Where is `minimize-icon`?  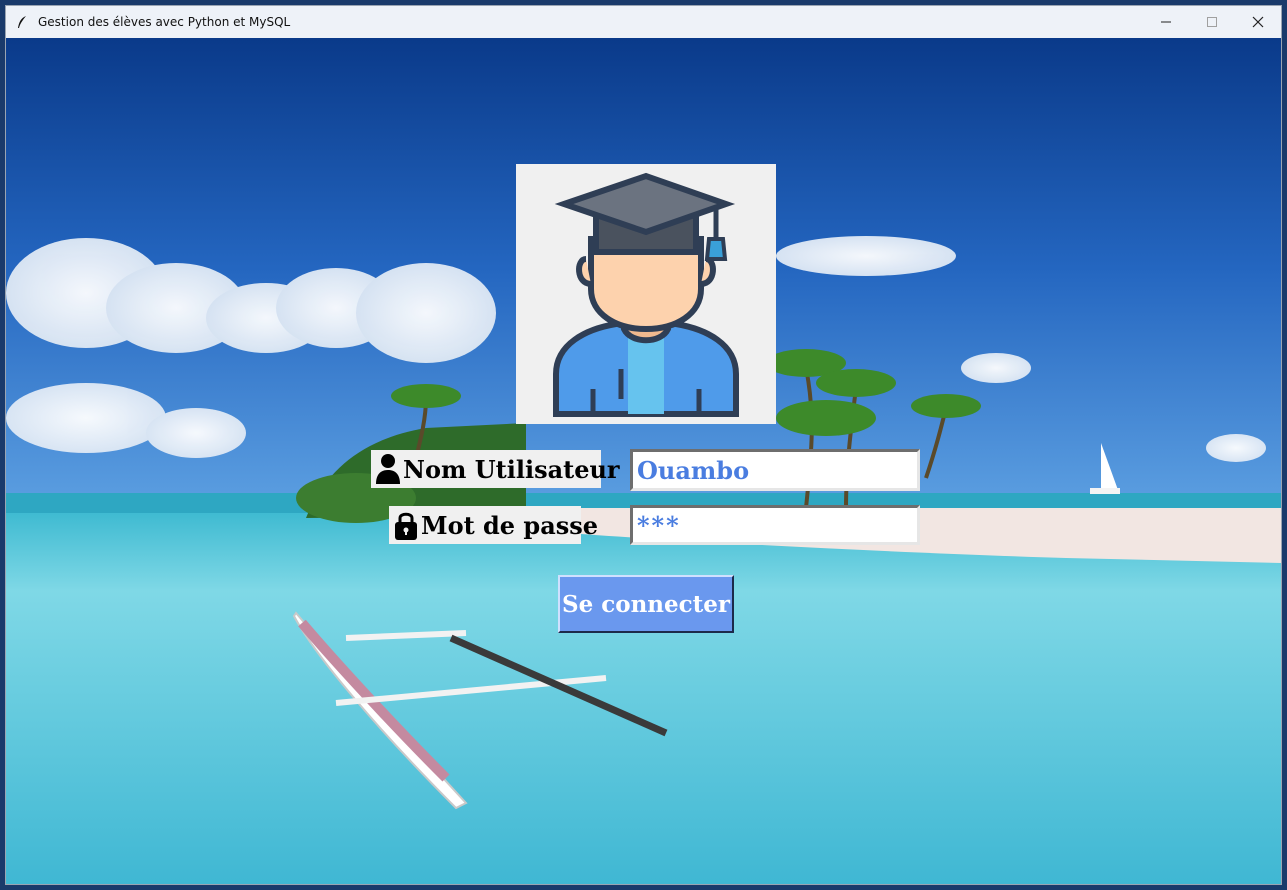
minimize-icon is located at coordinates (1166, 22).